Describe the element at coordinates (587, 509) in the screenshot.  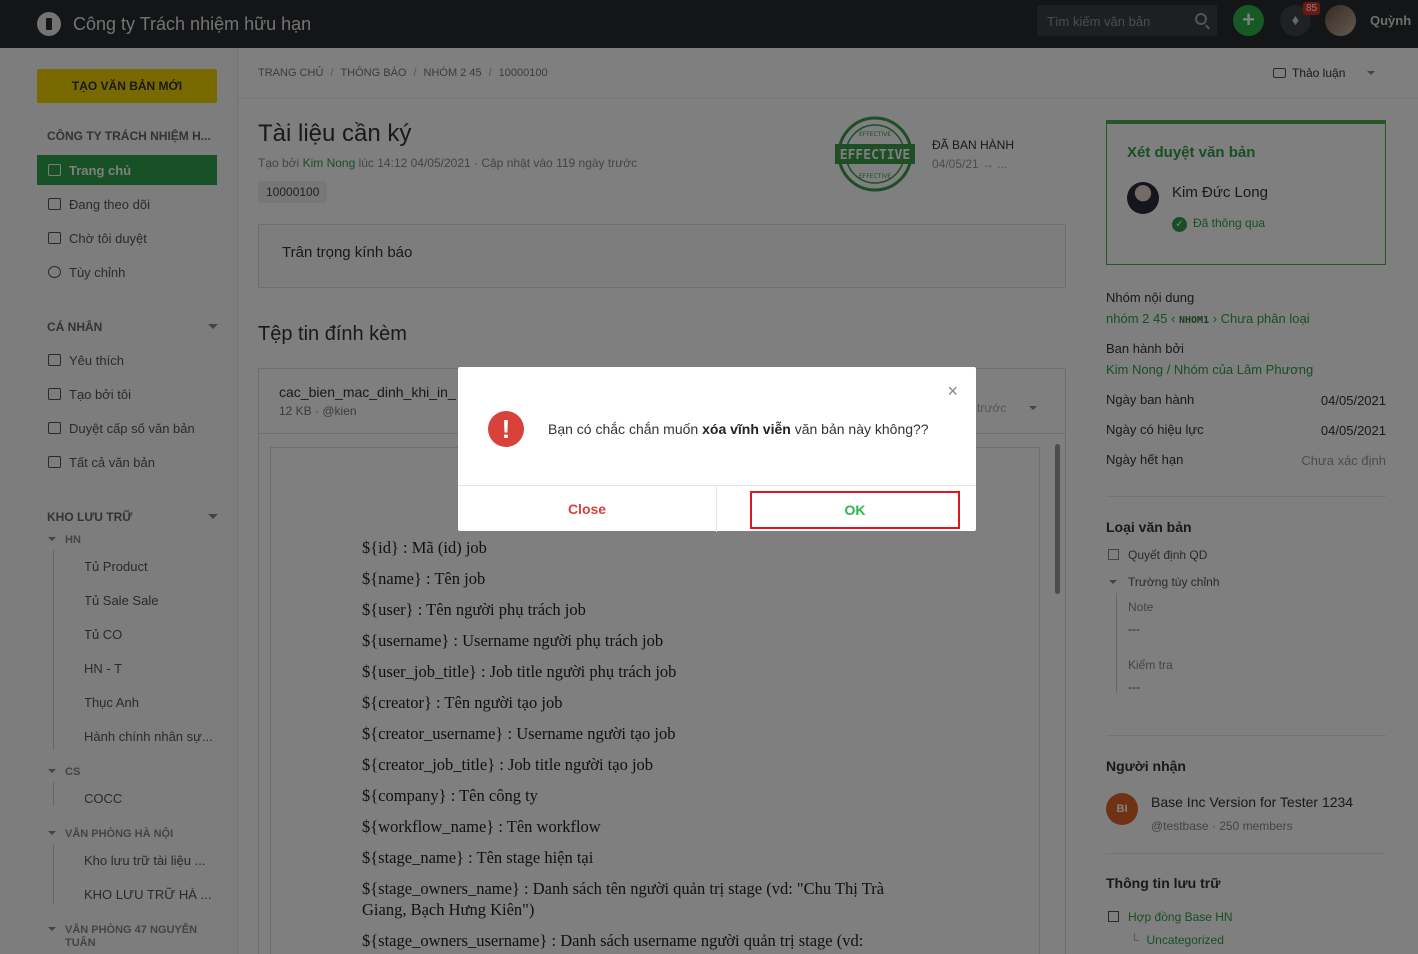
I see `close-button: Close` at that location.